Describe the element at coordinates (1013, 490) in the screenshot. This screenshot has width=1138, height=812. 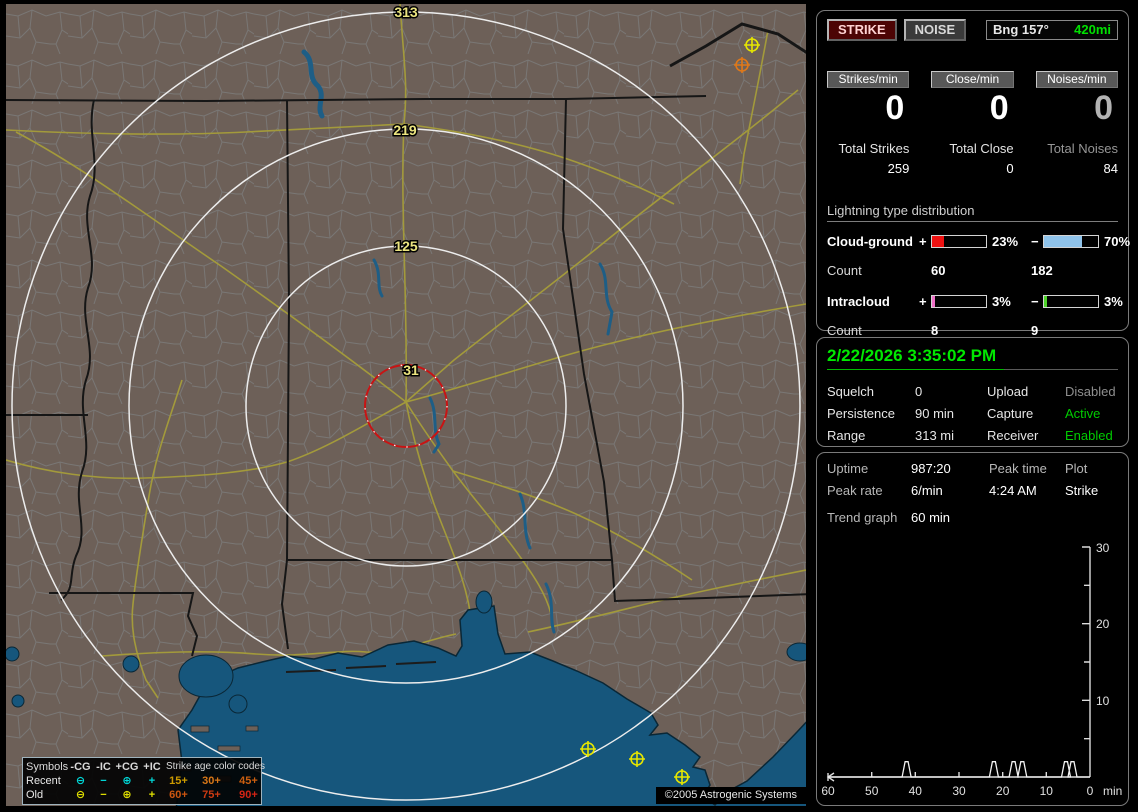
I see `peak-time-value: 4:24 AM` at that location.